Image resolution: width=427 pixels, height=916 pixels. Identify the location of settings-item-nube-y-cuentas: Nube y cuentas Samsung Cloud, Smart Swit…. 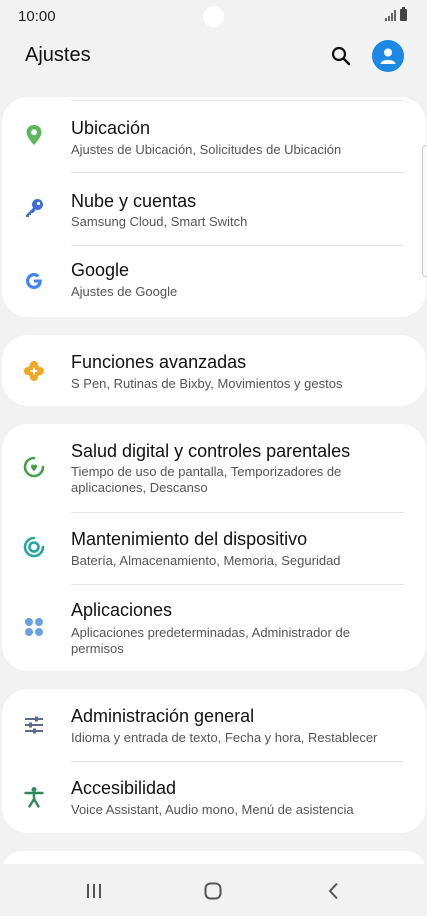
(214, 208).